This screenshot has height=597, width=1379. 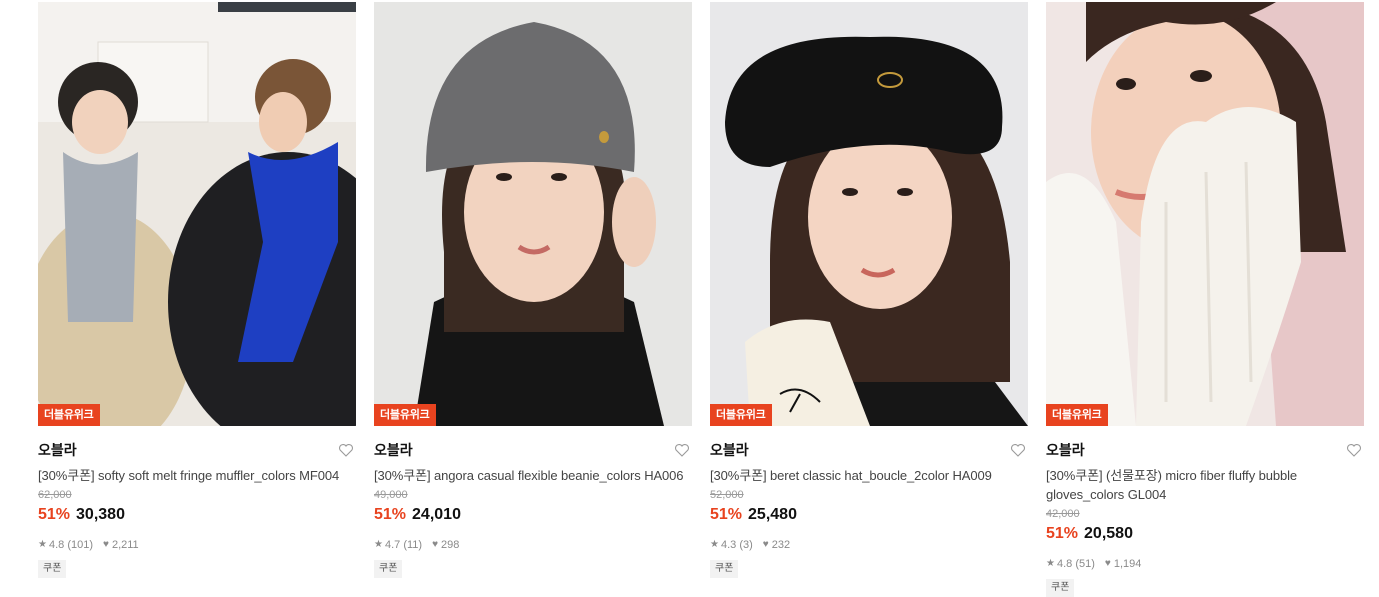 What do you see at coordinates (100, 514) in the screenshot?
I see `sale-price: 30,380` at bounding box center [100, 514].